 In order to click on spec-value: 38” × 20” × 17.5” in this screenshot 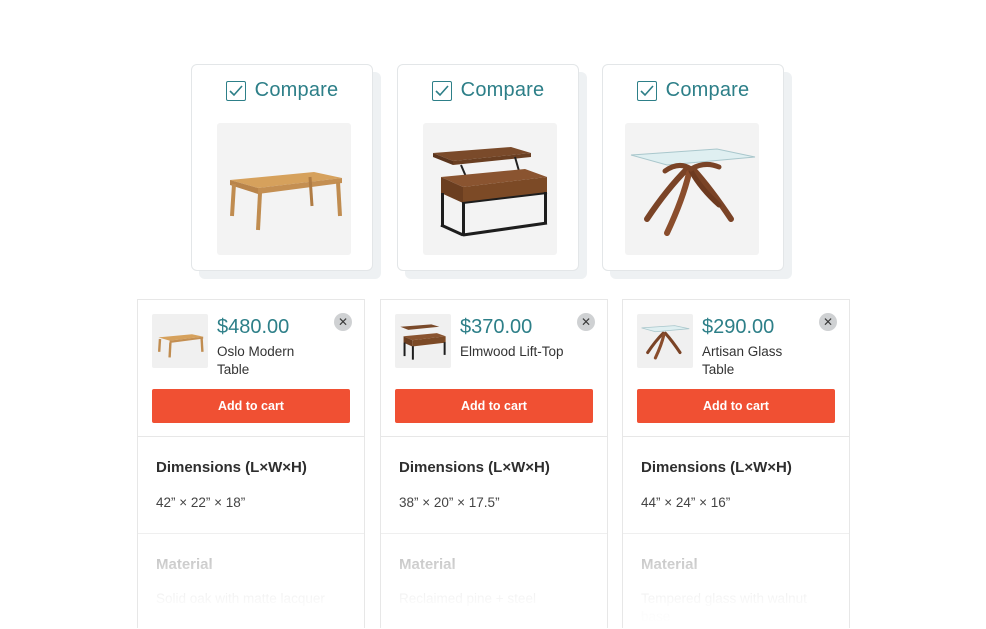, I will do `click(449, 502)`.